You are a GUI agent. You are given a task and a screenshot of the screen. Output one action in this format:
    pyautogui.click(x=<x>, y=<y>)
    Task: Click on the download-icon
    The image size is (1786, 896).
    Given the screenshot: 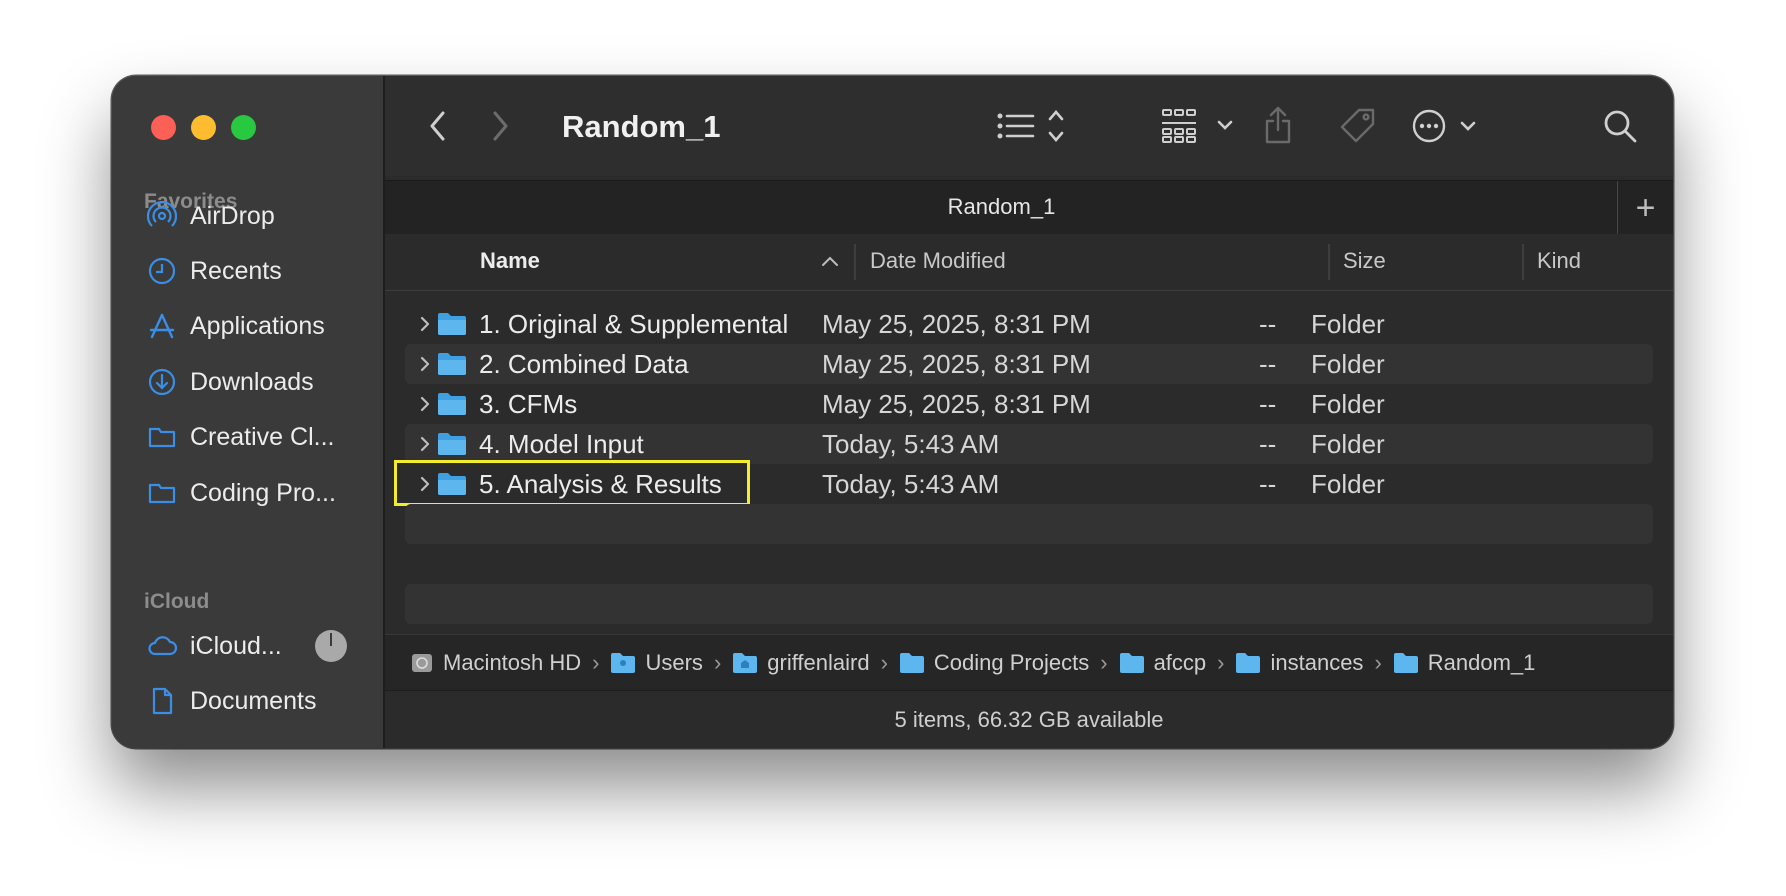 What is the action you would take?
    pyautogui.click(x=162, y=382)
    